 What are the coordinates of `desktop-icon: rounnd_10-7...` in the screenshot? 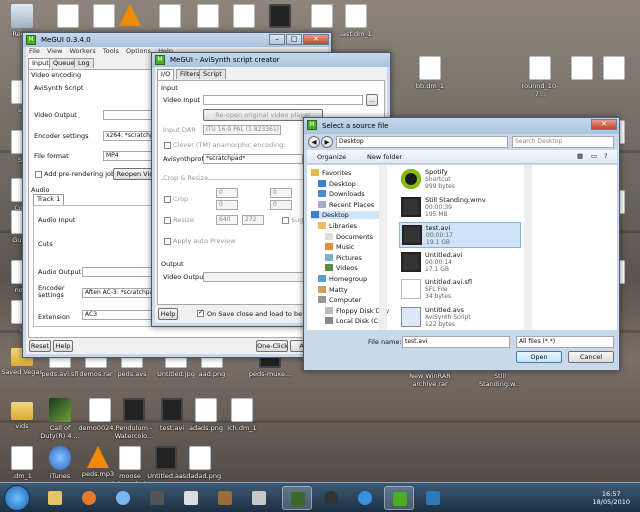 It's located at (540, 77).